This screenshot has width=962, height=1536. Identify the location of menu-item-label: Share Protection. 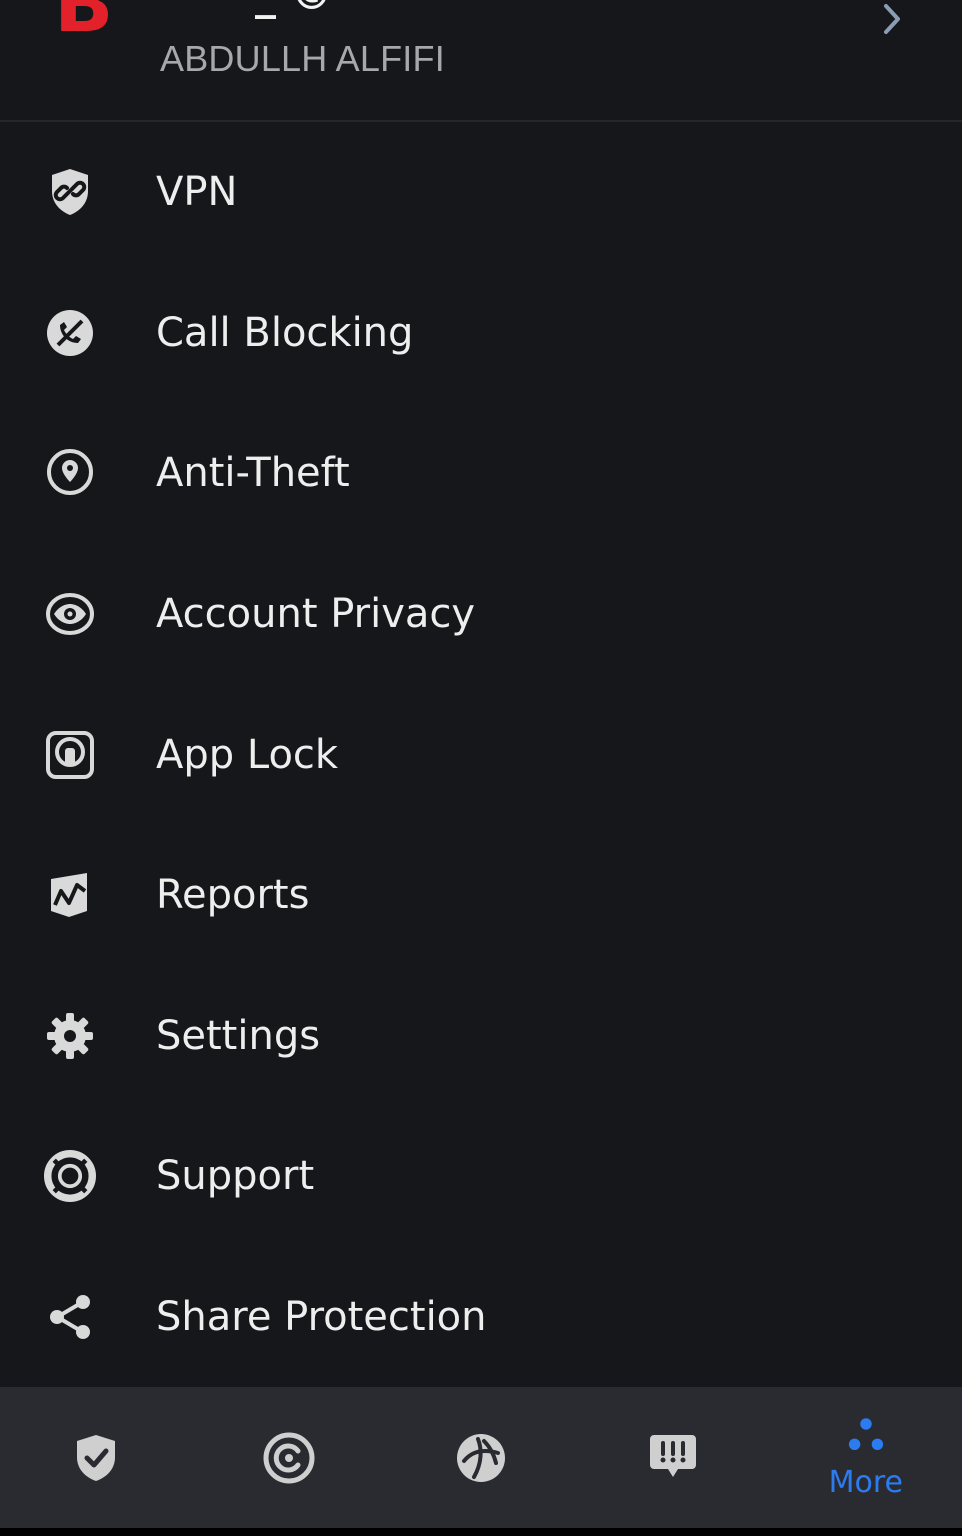
(321, 1317).